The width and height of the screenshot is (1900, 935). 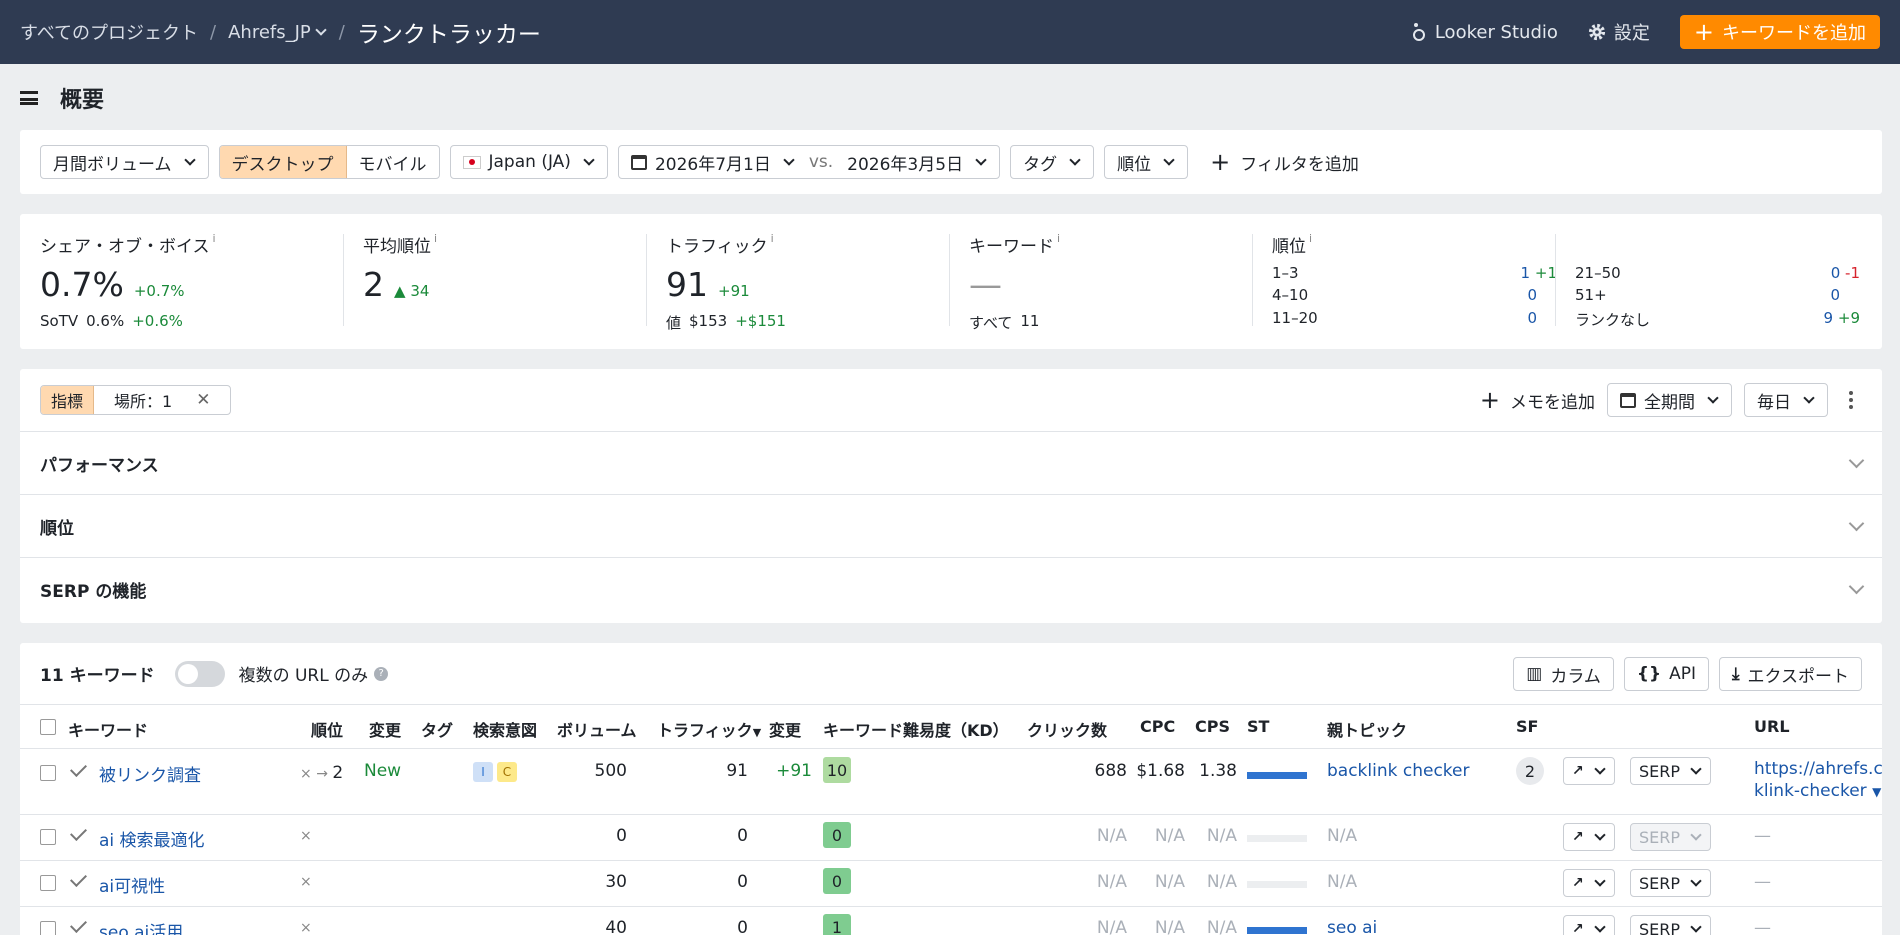 What do you see at coordinates (1779, 32) in the screenshot?
I see `add-keyword-button: + キーワードを追加` at bounding box center [1779, 32].